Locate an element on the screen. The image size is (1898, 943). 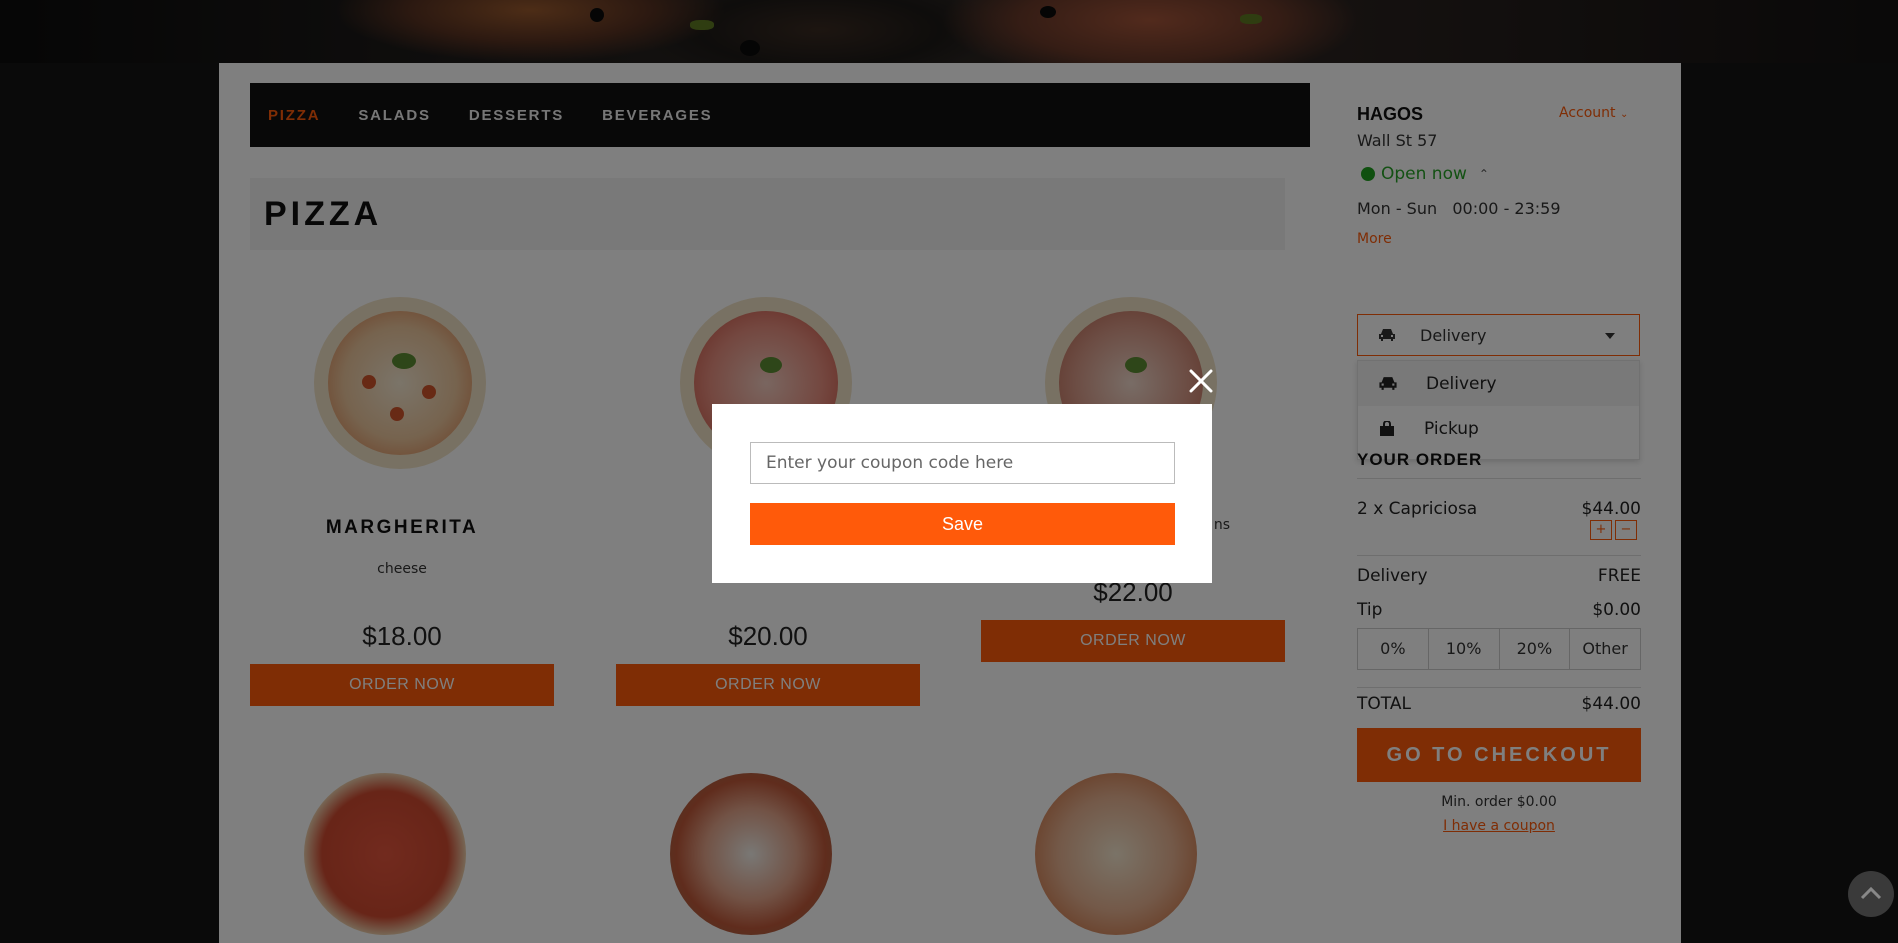
scroll-to-top-button is located at coordinates (1871, 894).